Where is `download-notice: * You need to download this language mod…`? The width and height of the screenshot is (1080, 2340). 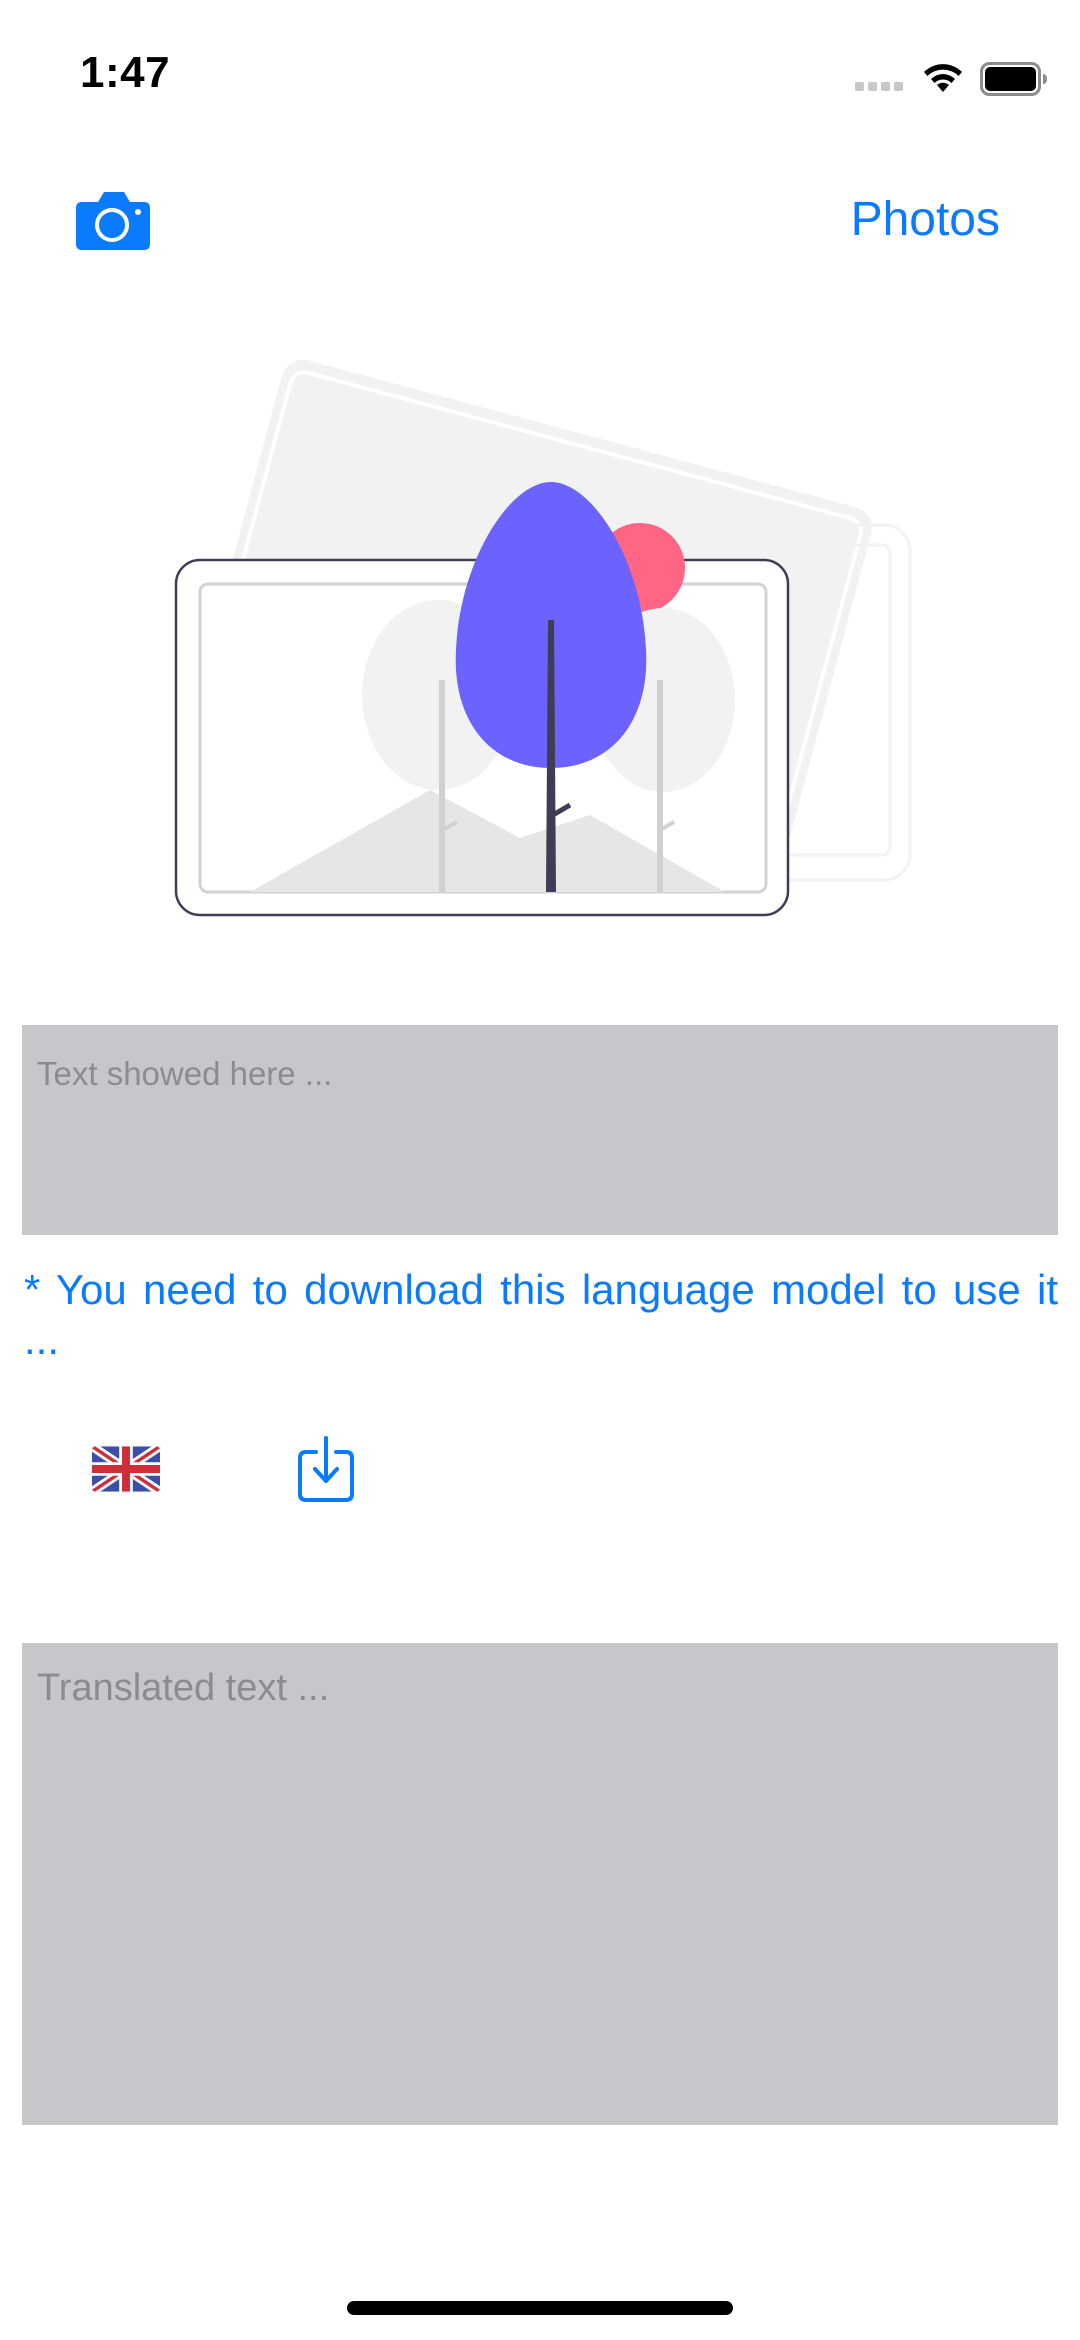
download-notice: * You need to download this language mod… is located at coordinates (541, 1314).